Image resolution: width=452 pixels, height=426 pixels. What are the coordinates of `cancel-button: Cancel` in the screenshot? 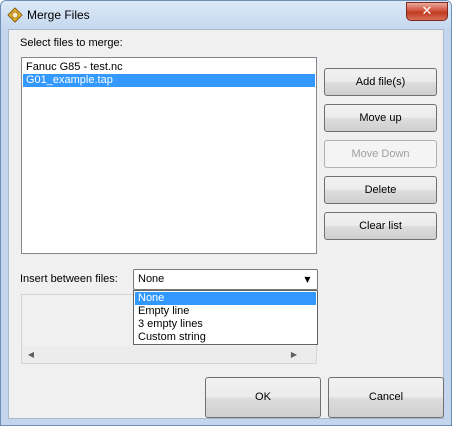 It's located at (386, 397).